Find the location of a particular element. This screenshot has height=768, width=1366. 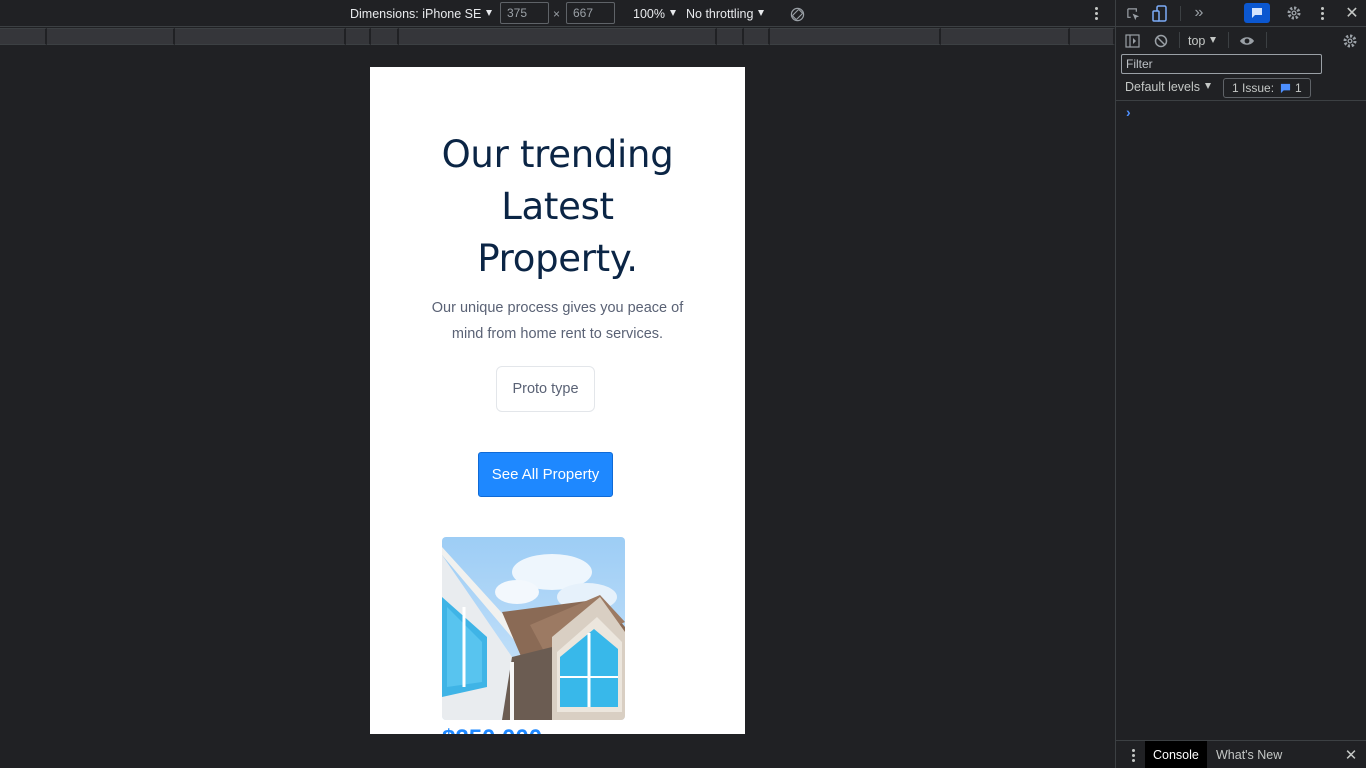

context-label: top is located at coordinates (1197, 40).